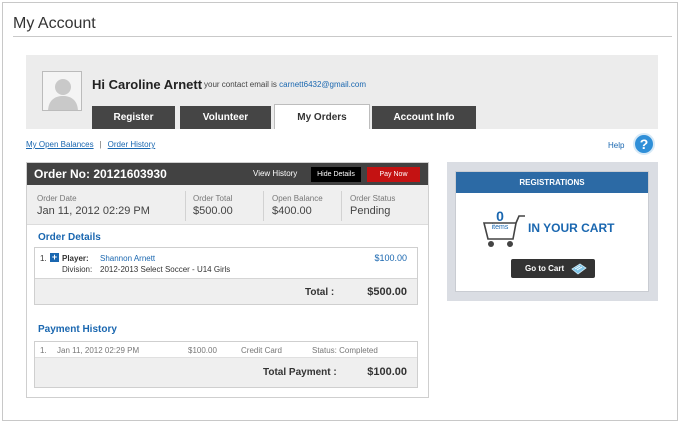  What do you see at coordinates (127, 258) in the screenshot?
I see `player-name-link: Shannon Arnett` at bounding box center [127, 258].